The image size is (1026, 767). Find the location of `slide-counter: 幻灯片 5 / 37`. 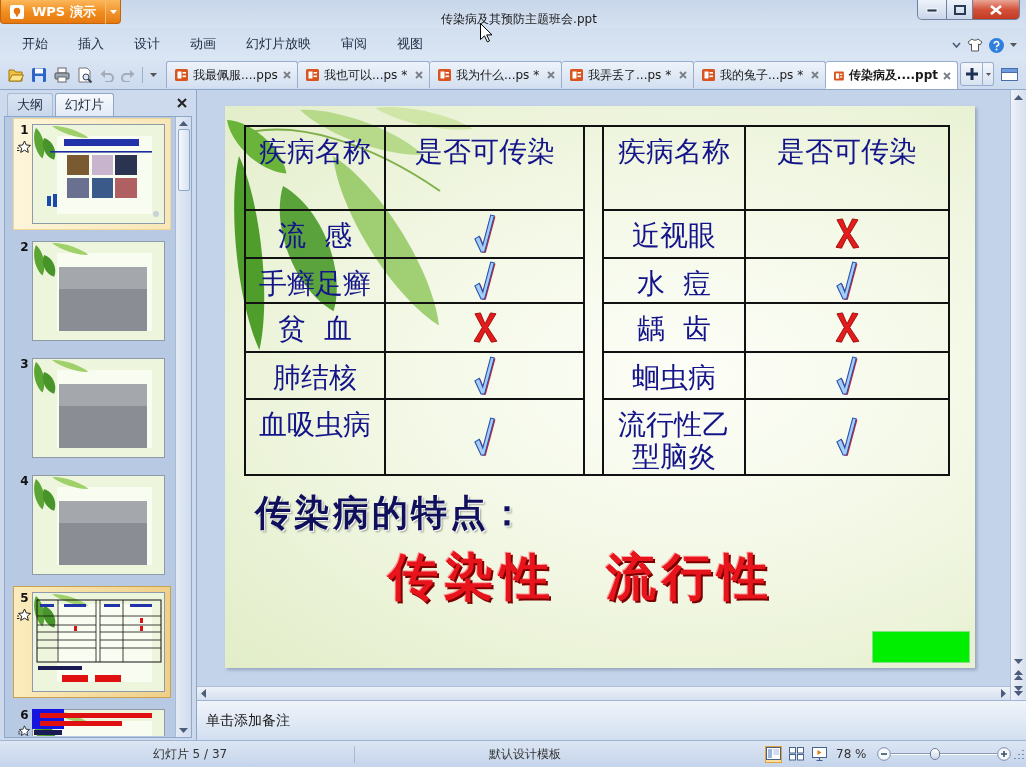

slide-counter: 幻灯片 5 / 37 is located at coordinates (190, 753).